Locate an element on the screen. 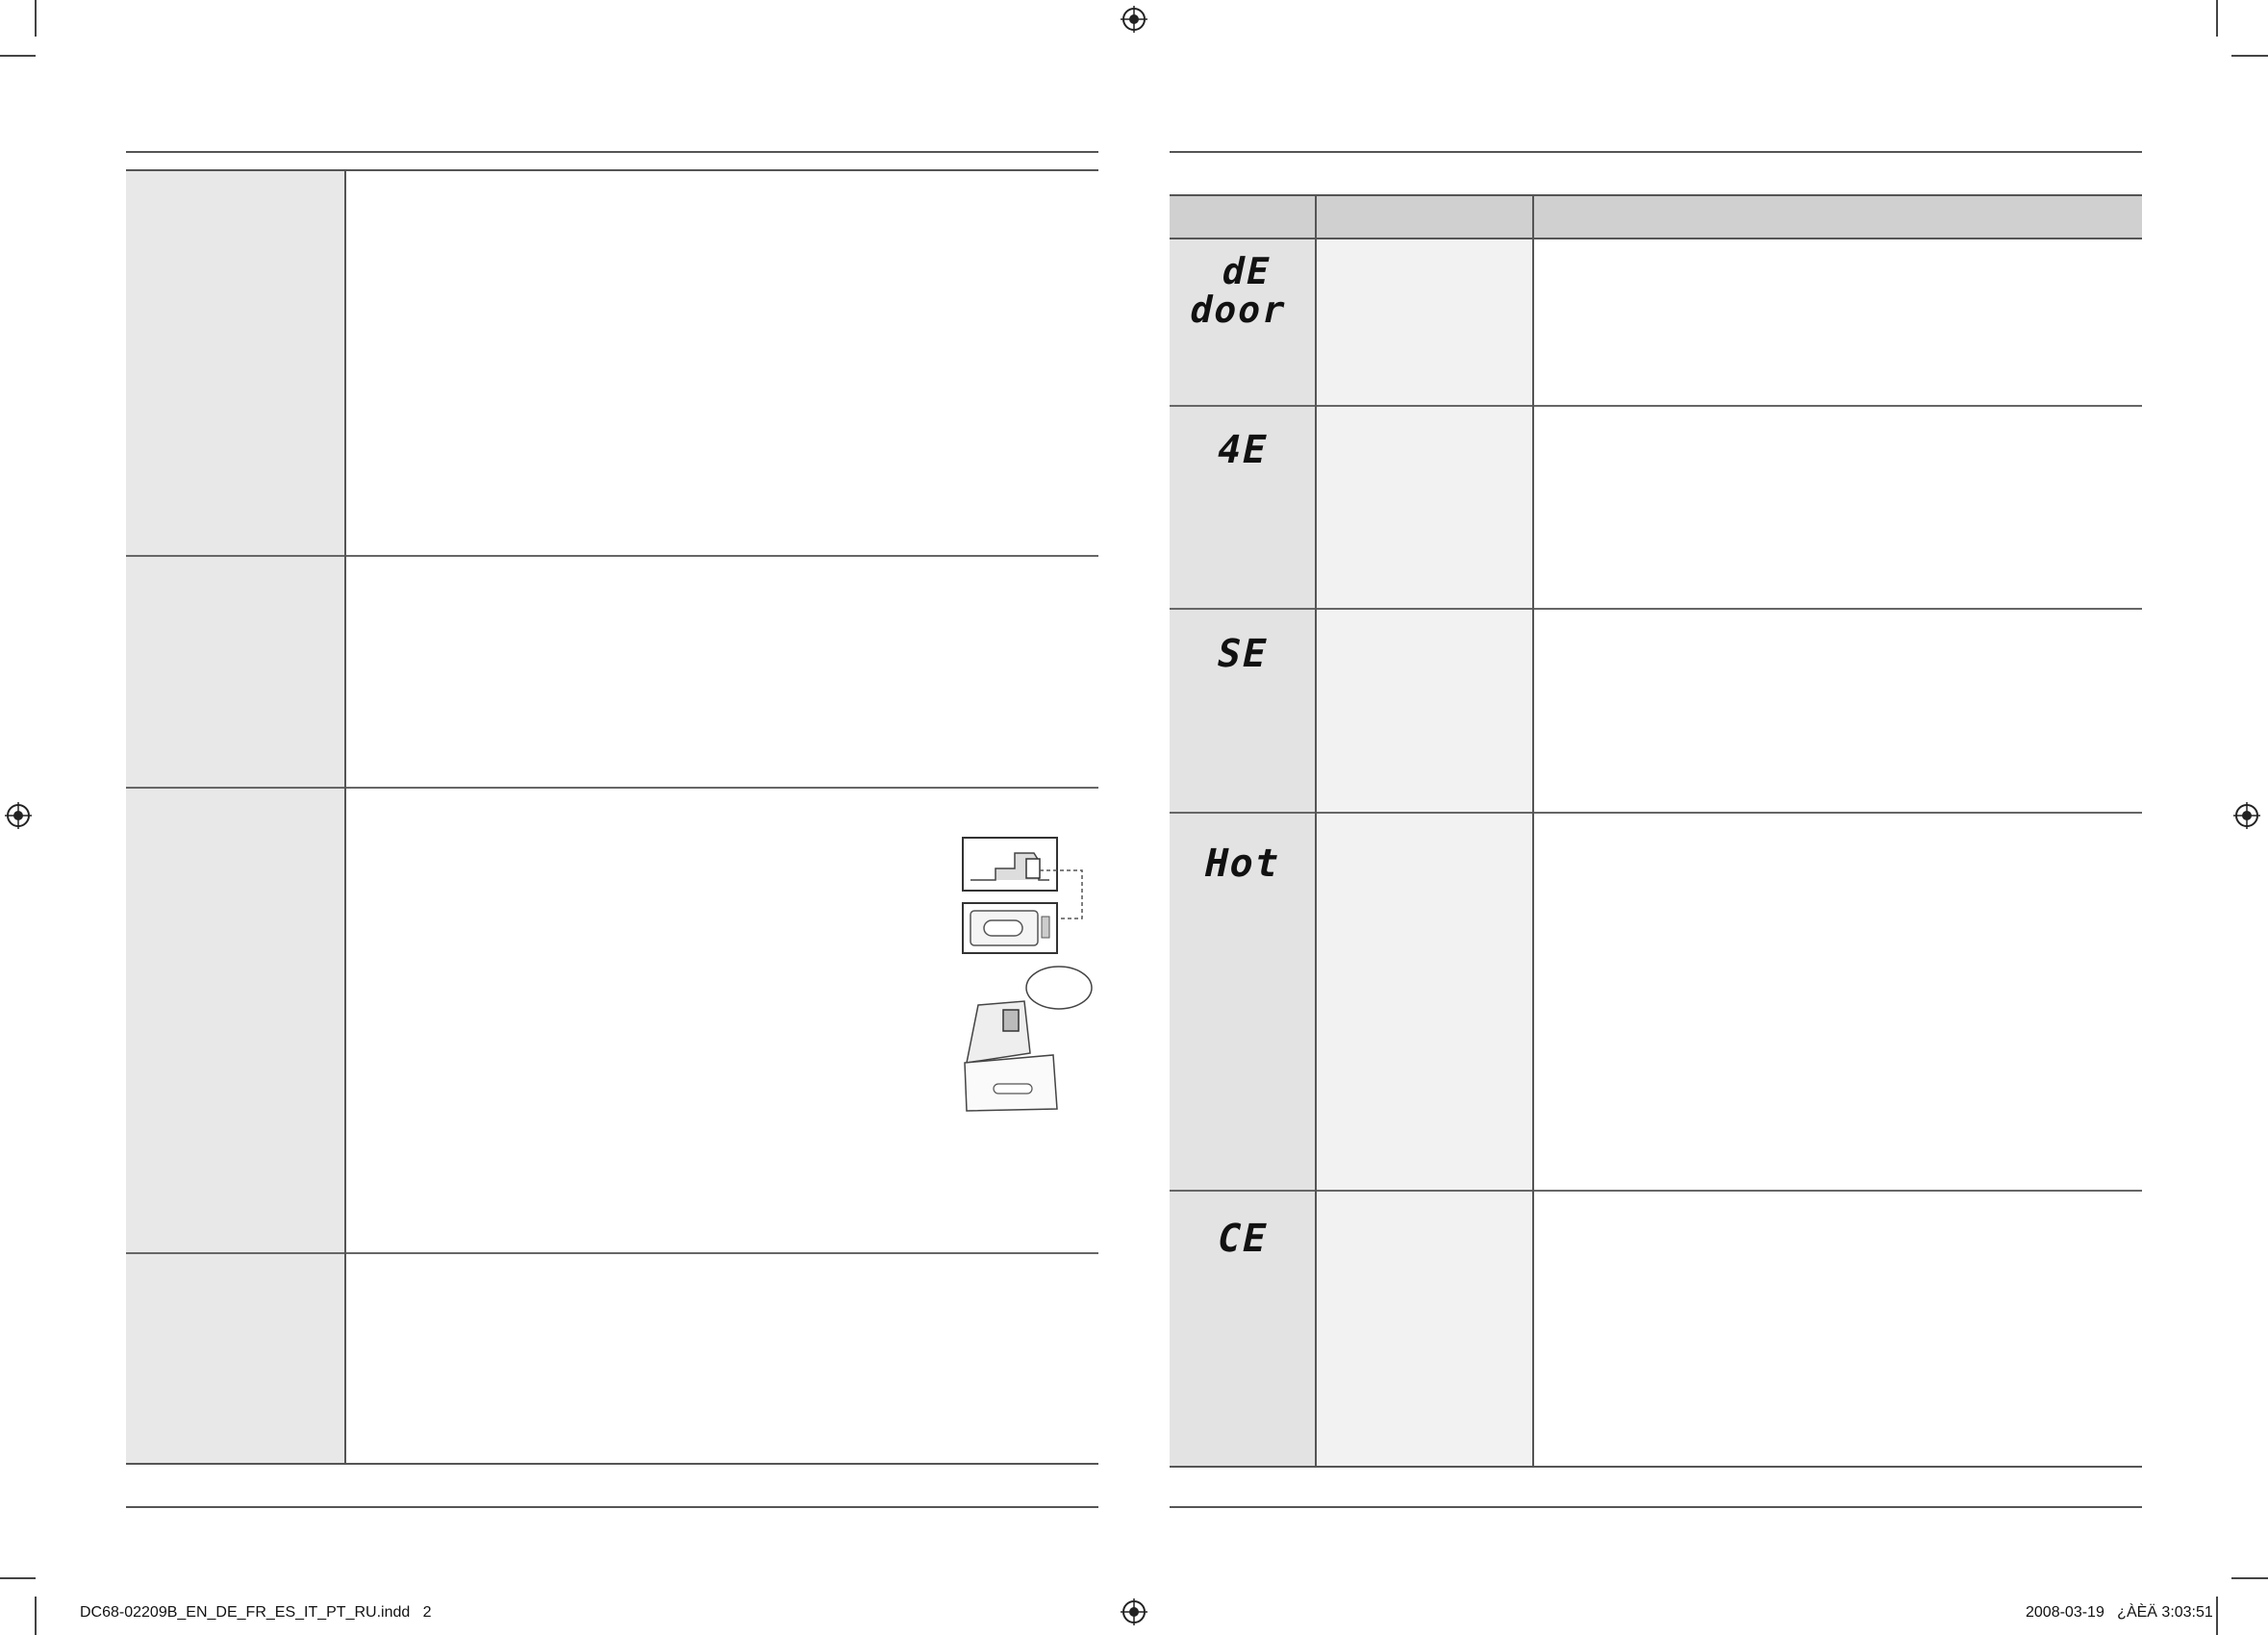 Image resolution: width=2268 pixels, height=1635 pixels. dispenser-illustration is located at coordinates (1028, 974).